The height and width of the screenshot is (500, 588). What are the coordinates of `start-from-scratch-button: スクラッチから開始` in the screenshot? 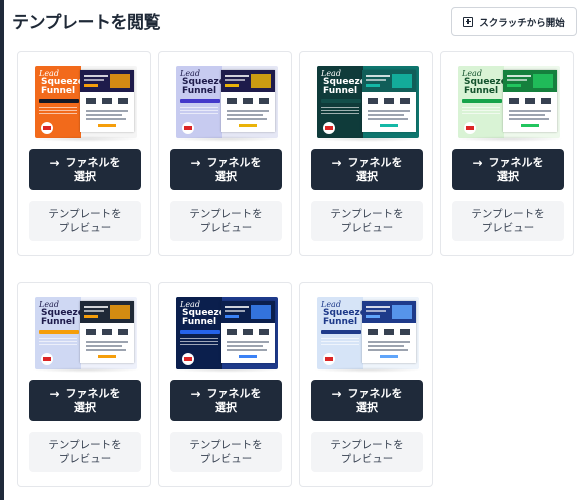 It's located at (514, 21).